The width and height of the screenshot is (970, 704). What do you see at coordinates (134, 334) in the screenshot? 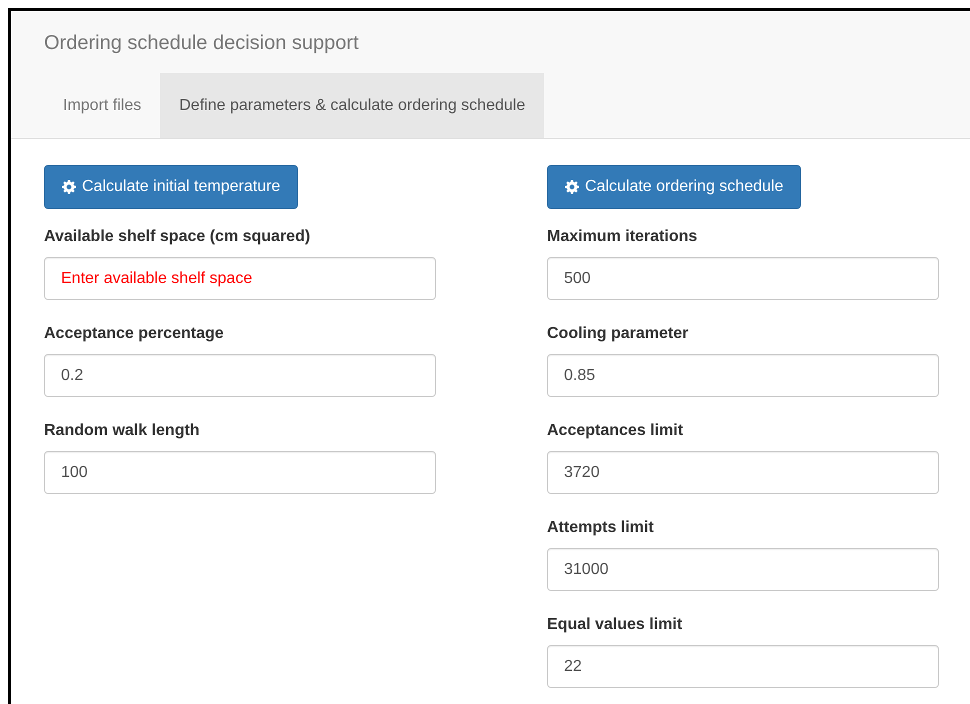
I see `field-label: Acceptance percentage` at bounding box center [134, 334].